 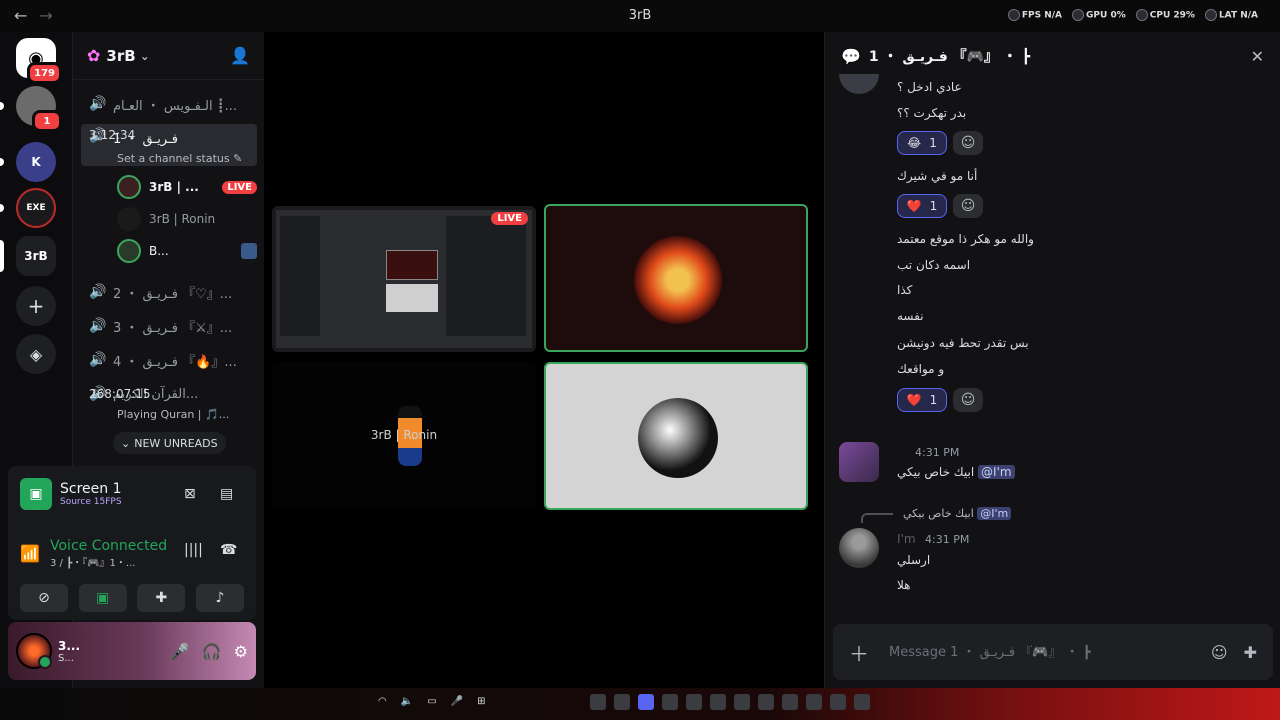 I want to click on reaction-button: 😂 1, so click(x=922, y=143).